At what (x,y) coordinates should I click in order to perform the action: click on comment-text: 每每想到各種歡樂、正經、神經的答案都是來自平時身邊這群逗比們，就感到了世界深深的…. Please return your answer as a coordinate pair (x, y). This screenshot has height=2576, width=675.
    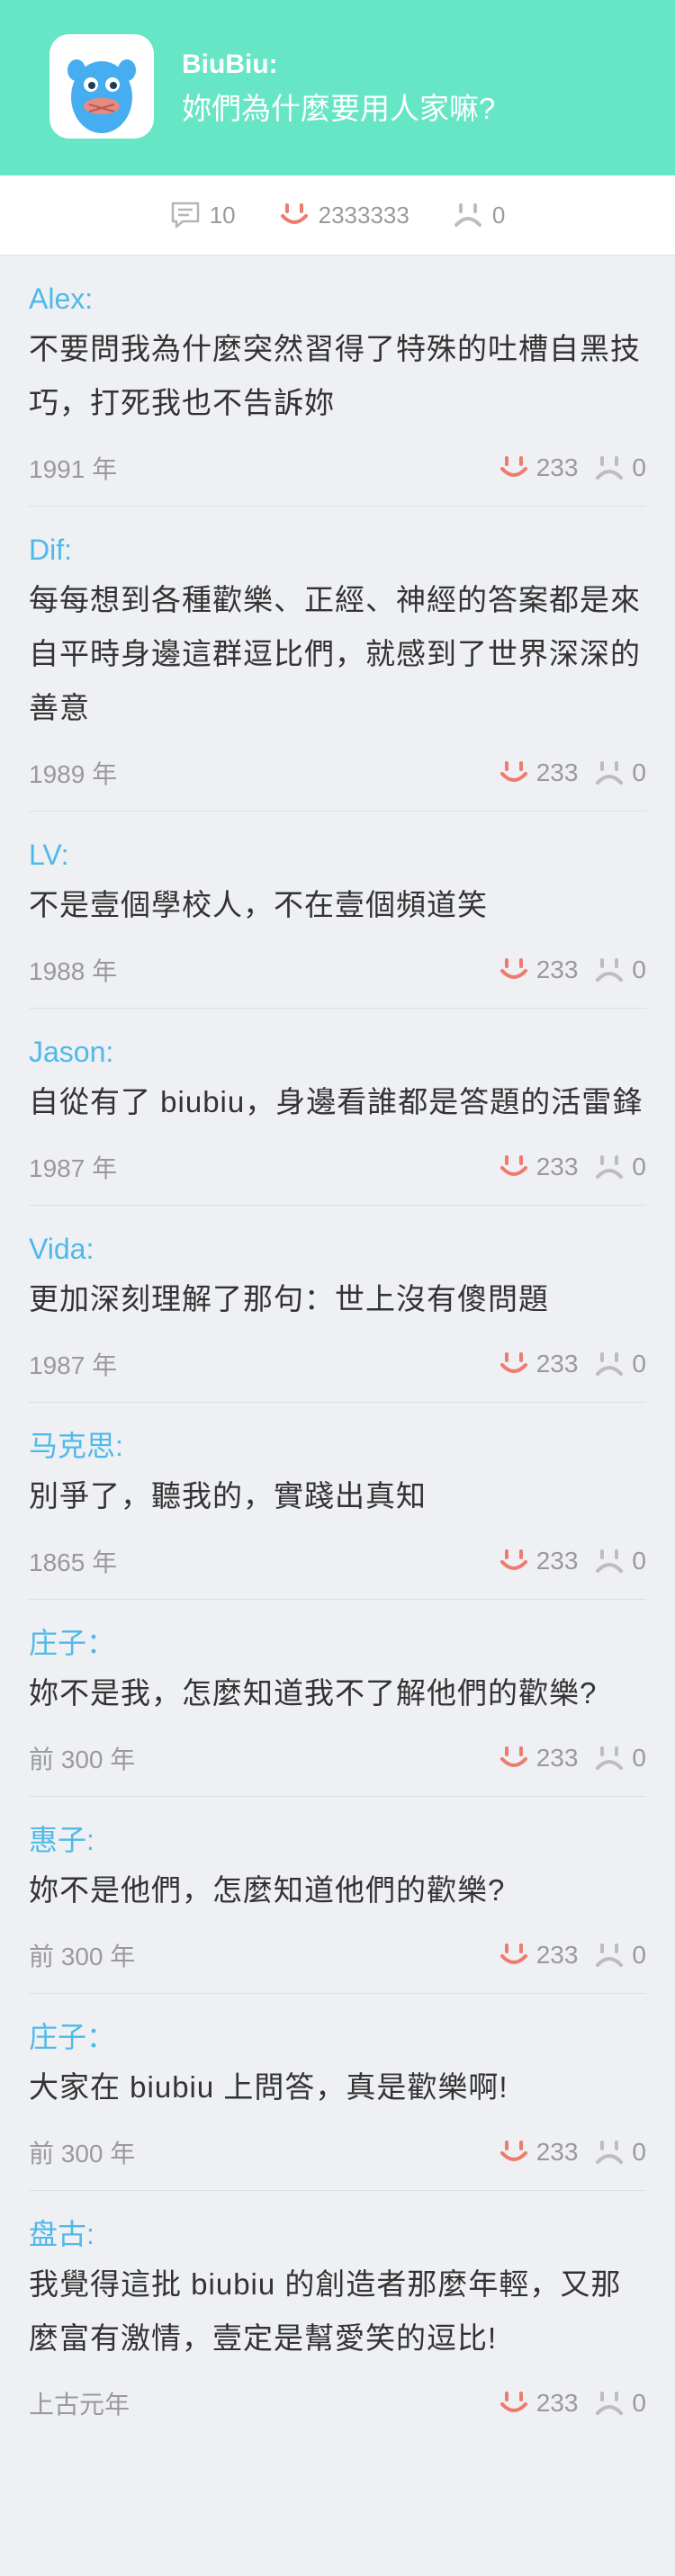
    Looking at the image, I should click on (335, 653).